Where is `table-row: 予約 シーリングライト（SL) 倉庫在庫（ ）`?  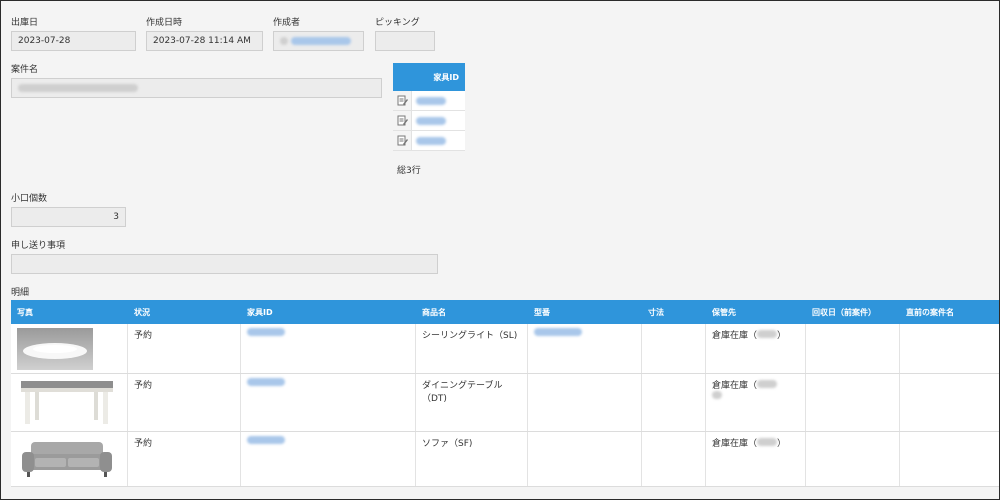
table-row: 予約 シーリングライト（SL) 倉庫在庫（ ） is located at coordinates (505, 349).